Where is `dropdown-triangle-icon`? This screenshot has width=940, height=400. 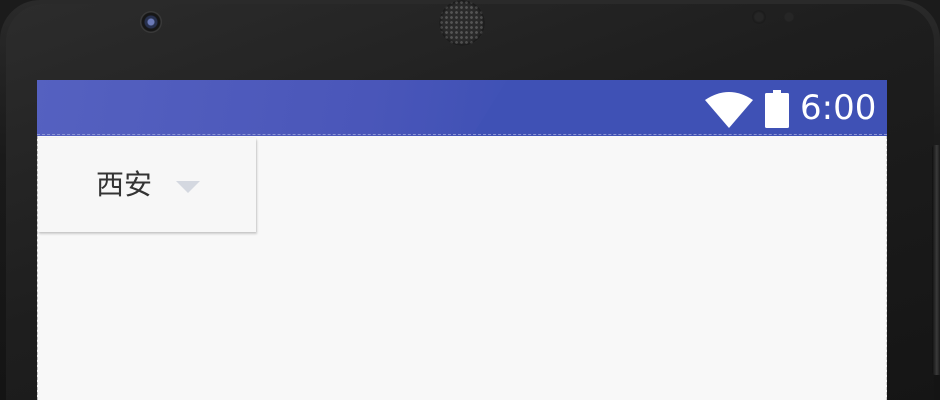
dropdown-triangle-icon is located at coordinates (188, 187).